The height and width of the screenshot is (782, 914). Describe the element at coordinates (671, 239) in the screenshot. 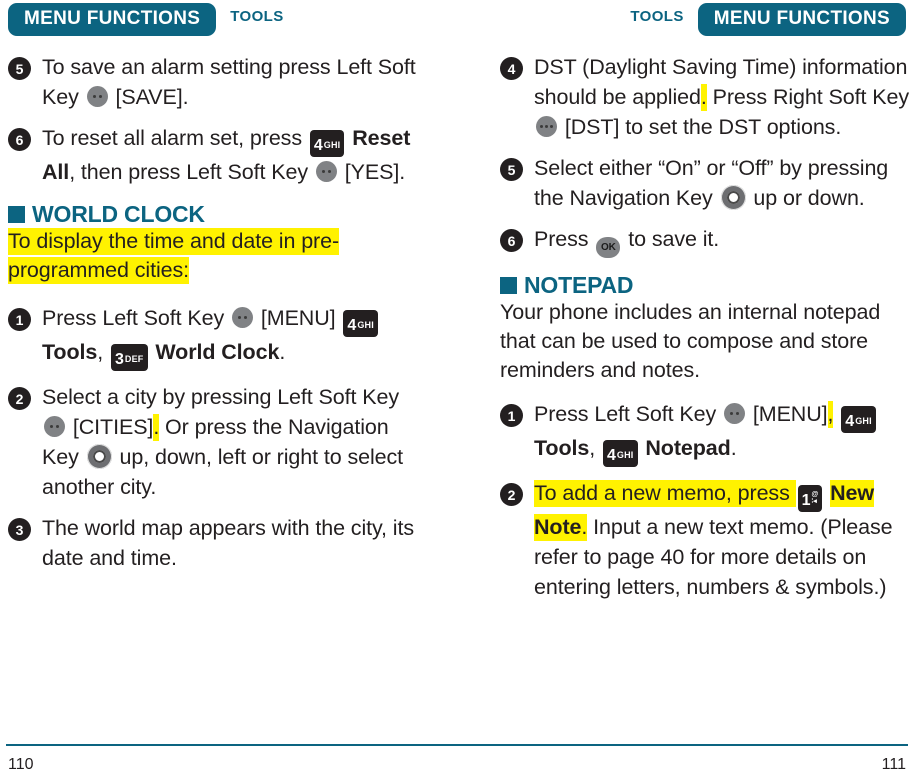

I see `body-text: to save it.` at that location.